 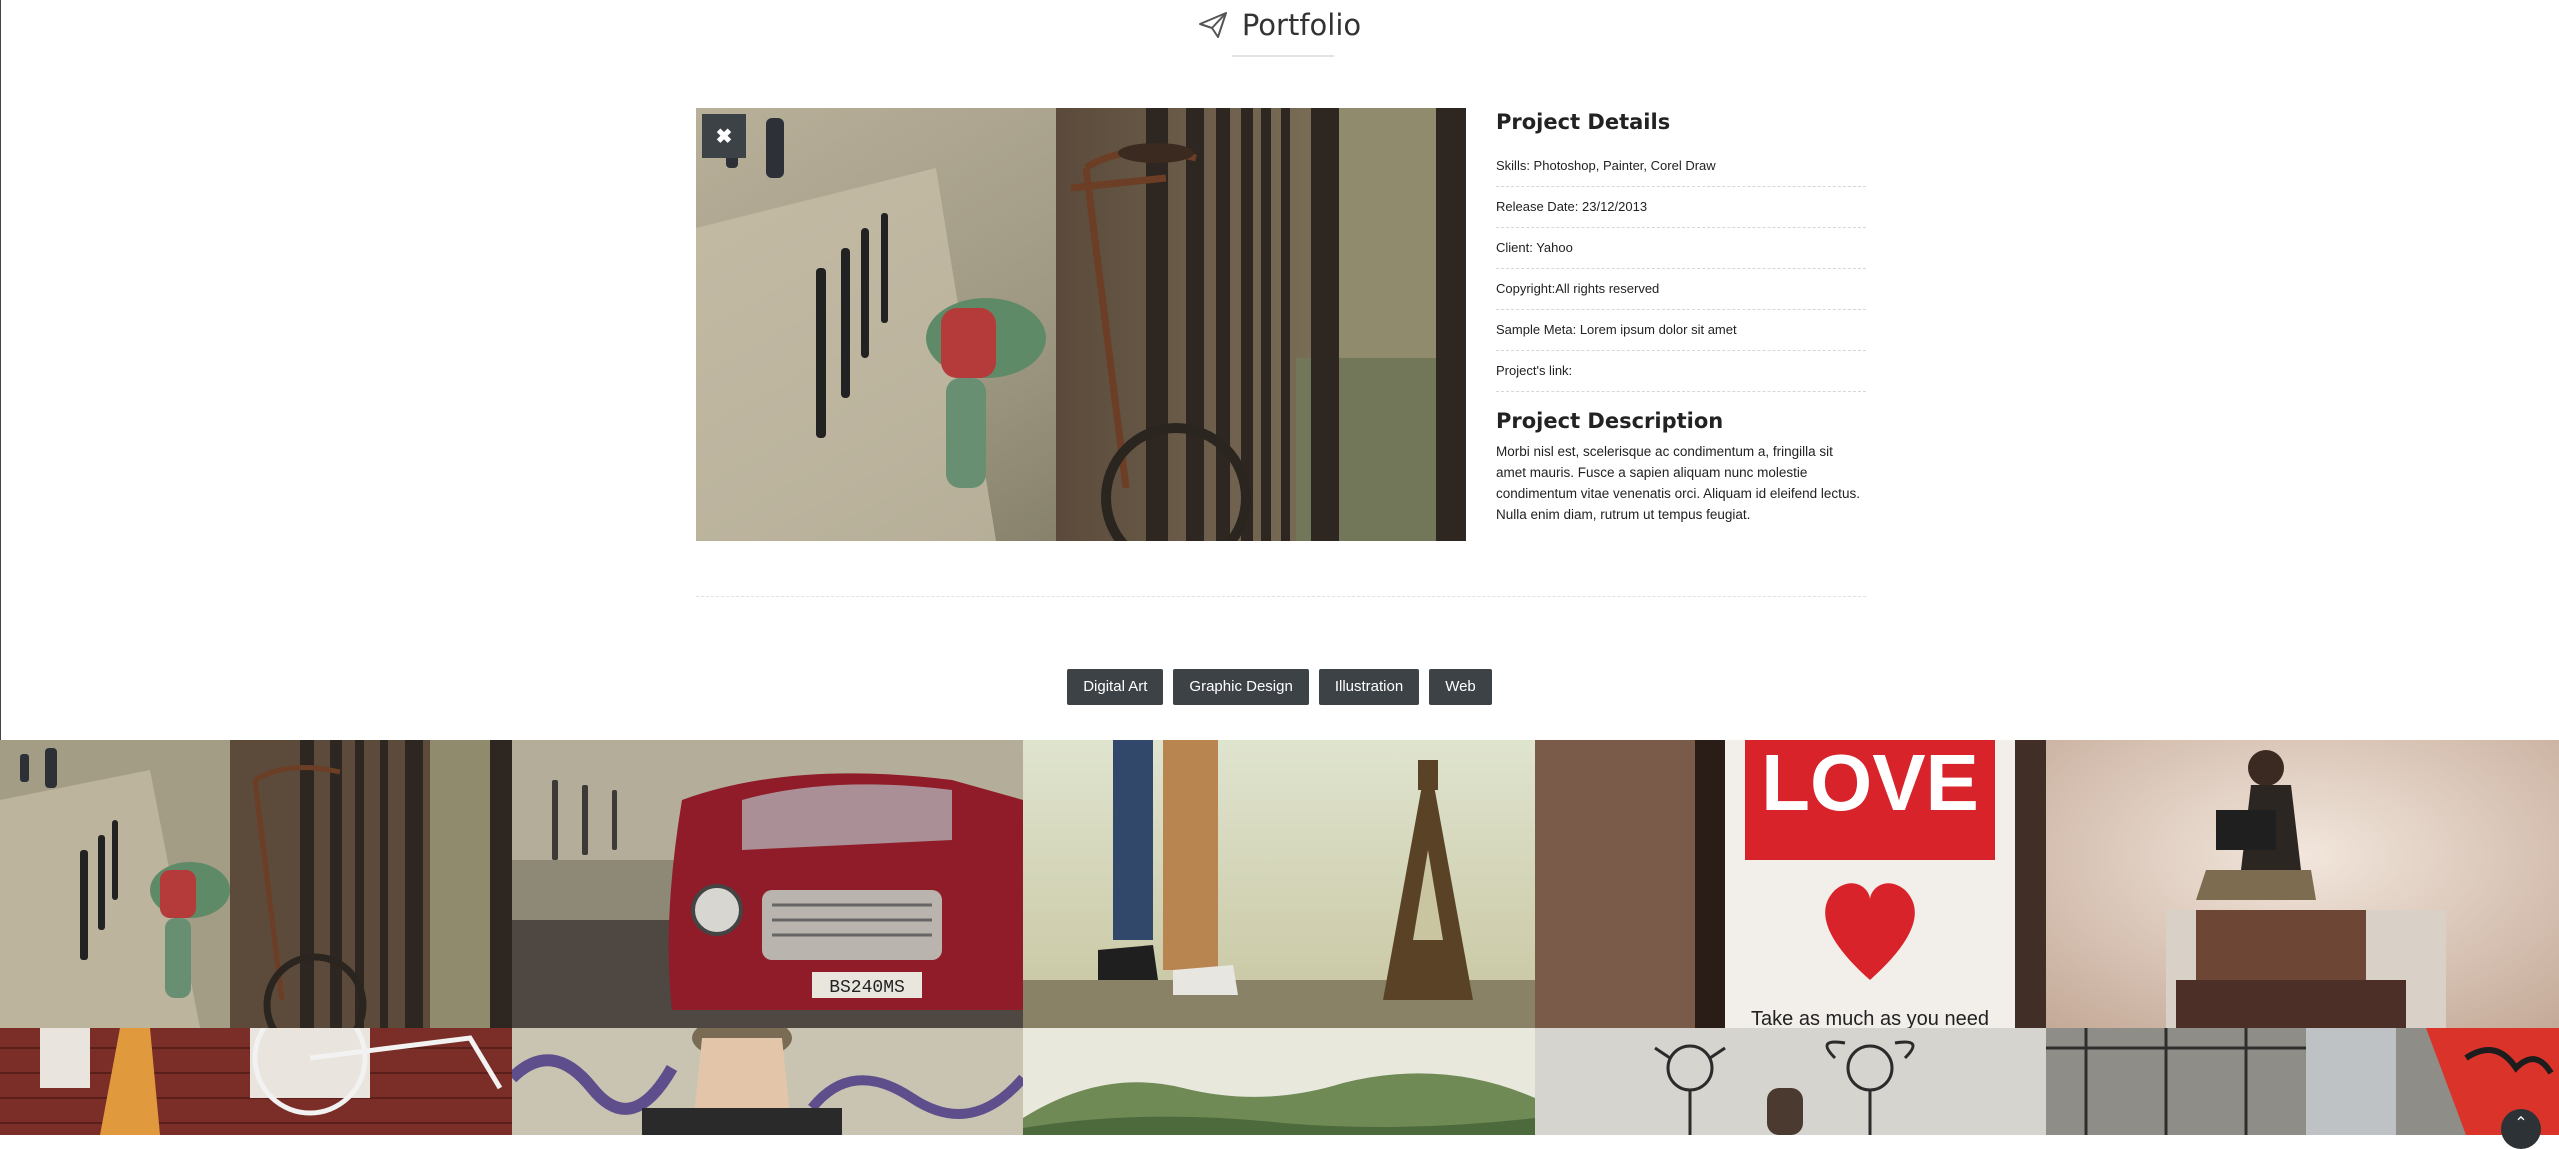 What do you see at coordinates (1283, 56) in the screenshot?
I see `title-underline` at bounding box center [1283, 56].